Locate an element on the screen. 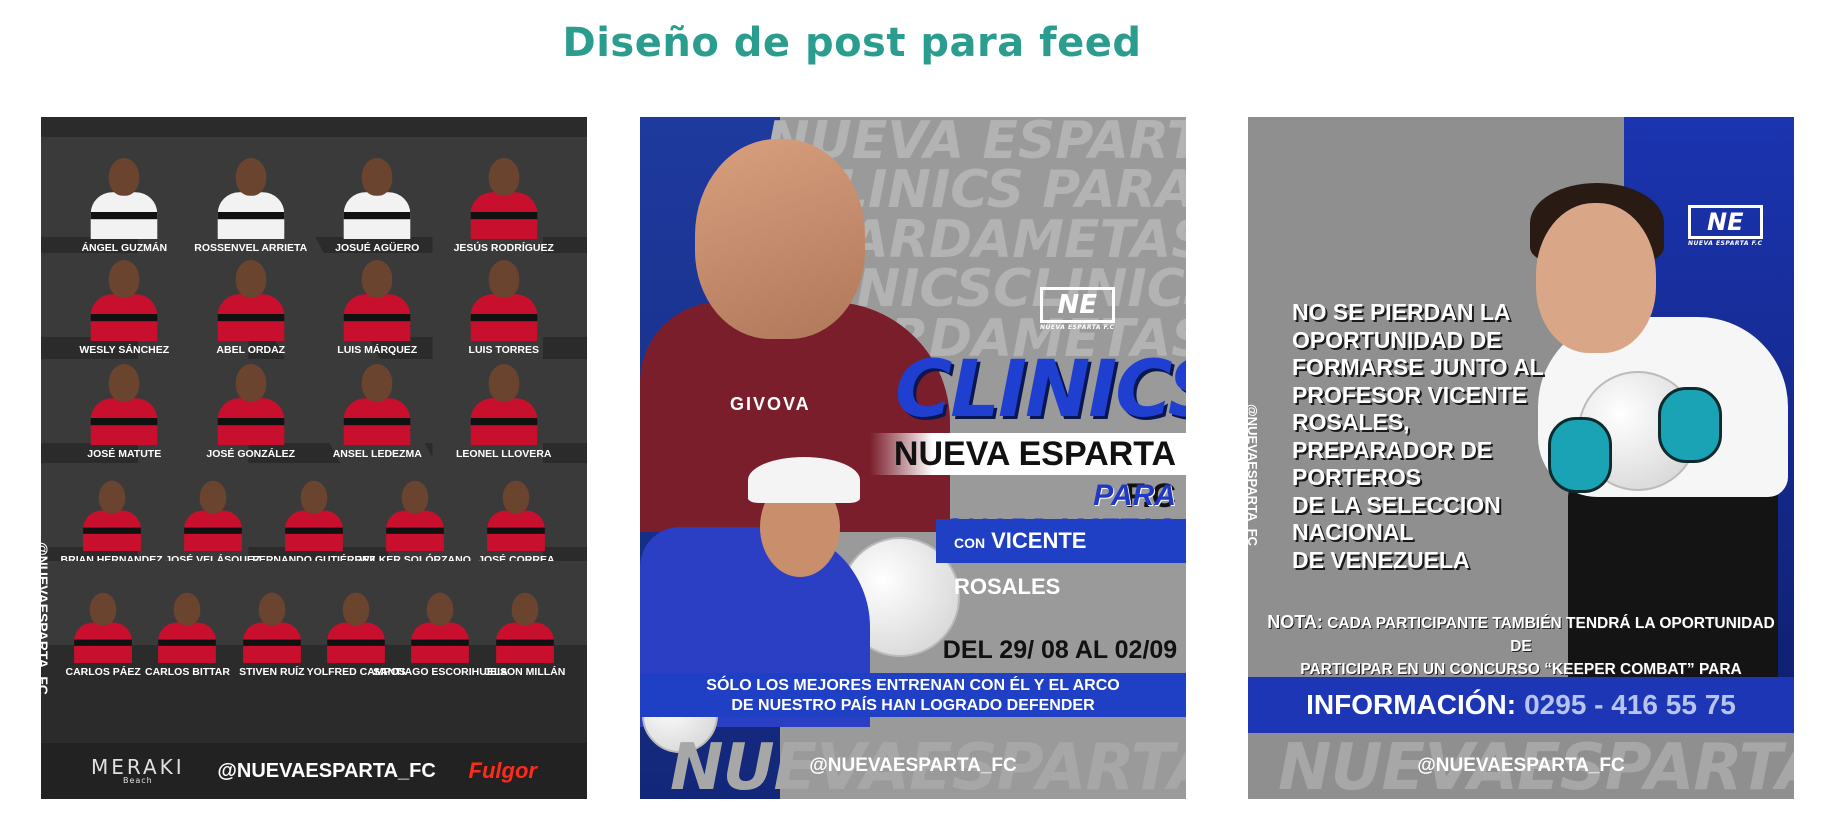 Image resolution: width=1832 pixels, height=829 pixels. goalkeeper-cap is located at coordinates (804, 480).